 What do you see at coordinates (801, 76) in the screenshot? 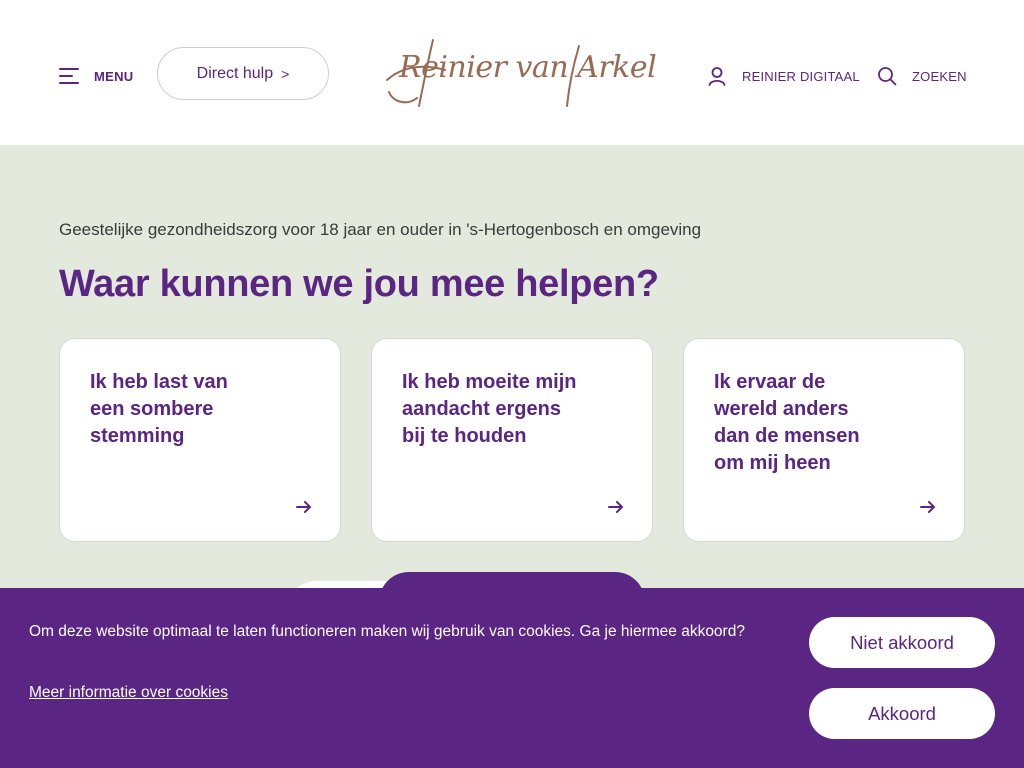
I see `reinier-digitaal-label: REINIER DIGITAAL` at bounding box center [801, 76].